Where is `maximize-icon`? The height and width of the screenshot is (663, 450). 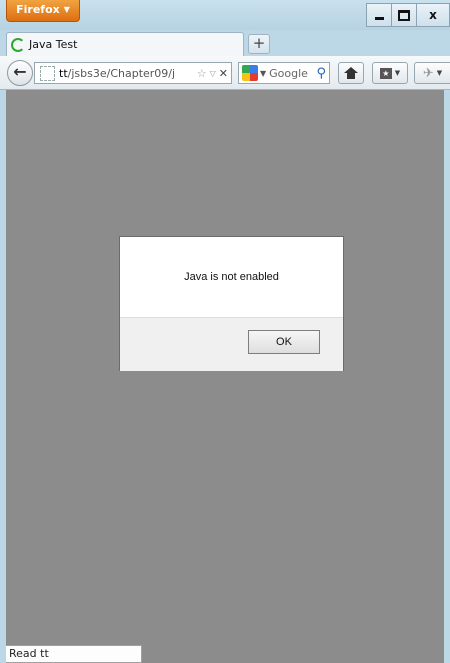
maximize-icon is located at coordinates (404, 15).